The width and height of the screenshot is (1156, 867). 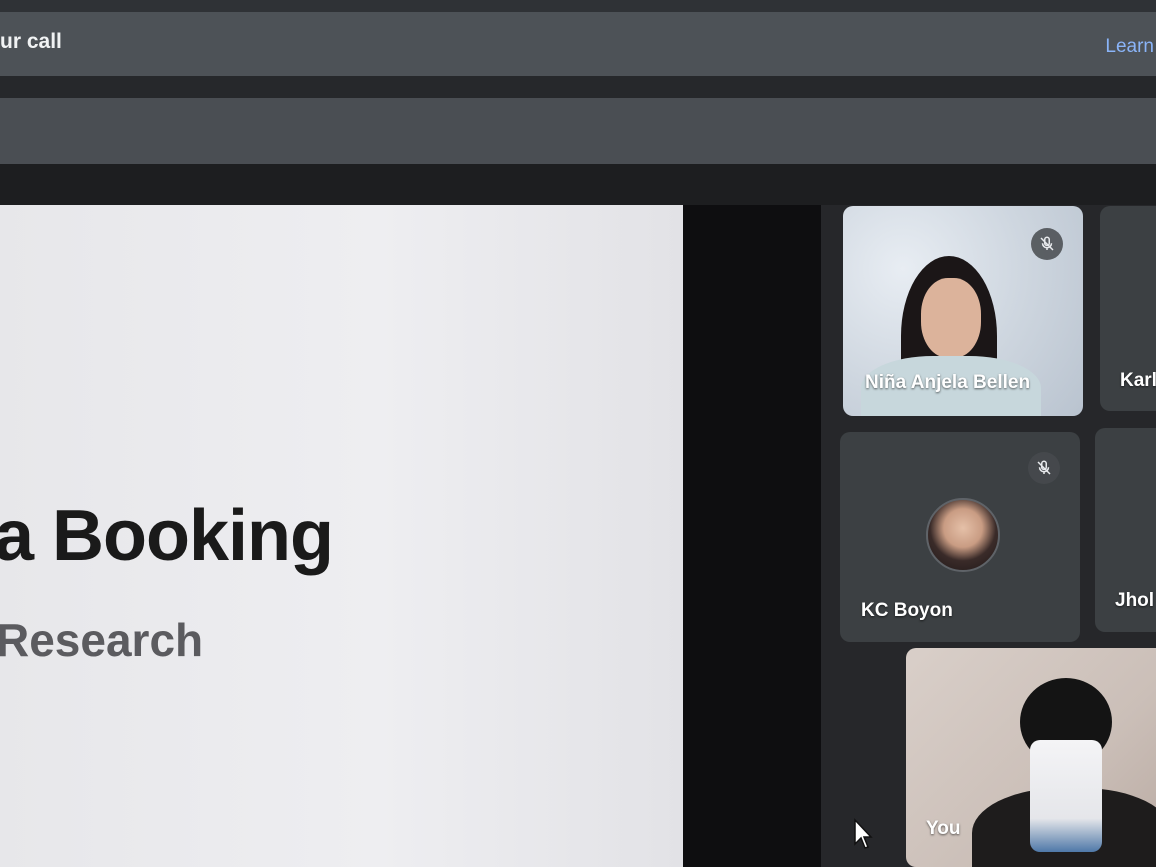 What do you see at coordinates (1129, 47) in the screenshot?
I see `learn-more-link: Learn` at bounding box center [1129, 47].